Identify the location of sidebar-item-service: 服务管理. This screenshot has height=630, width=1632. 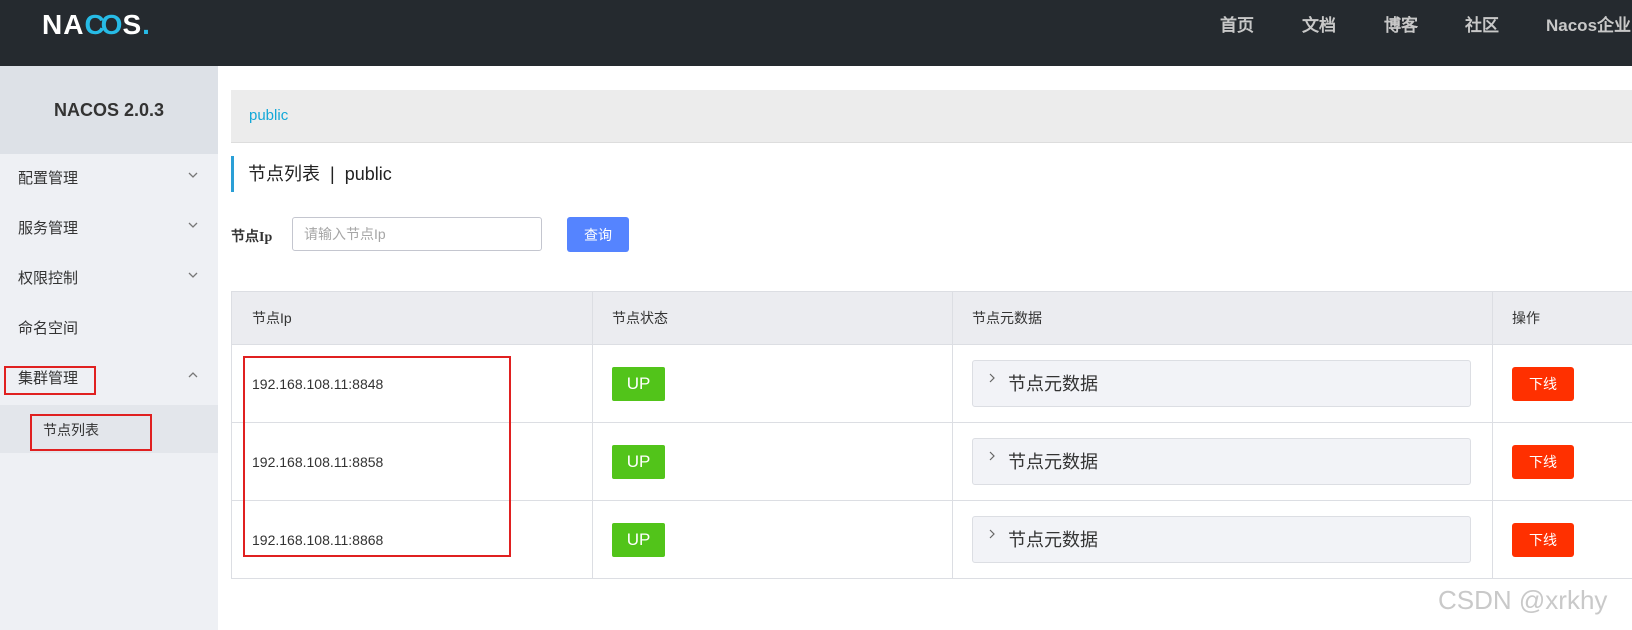
(109, 229).